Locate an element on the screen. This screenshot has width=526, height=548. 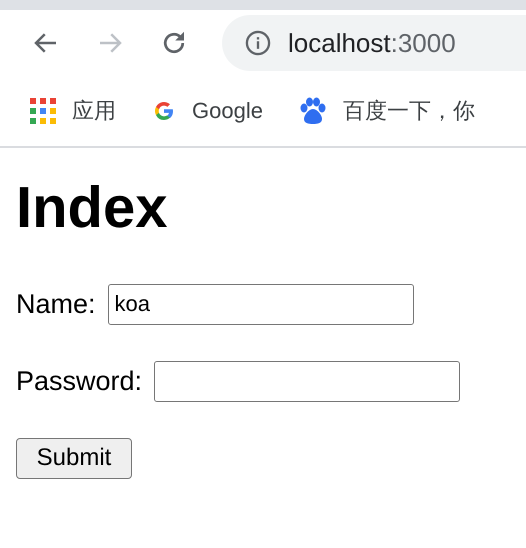
address-bar: localhost:3000 is located at coordinates (374, 43).